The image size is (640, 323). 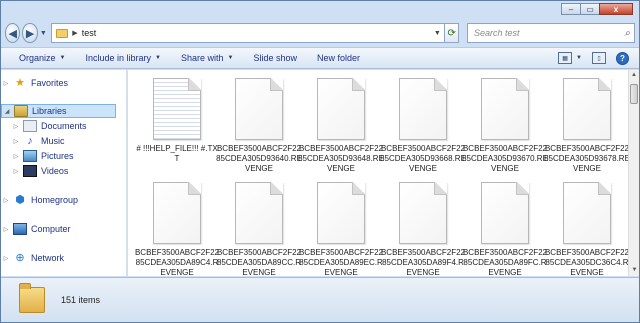 I want to click on scrollbar-thumb, so click(x=634, y=94).